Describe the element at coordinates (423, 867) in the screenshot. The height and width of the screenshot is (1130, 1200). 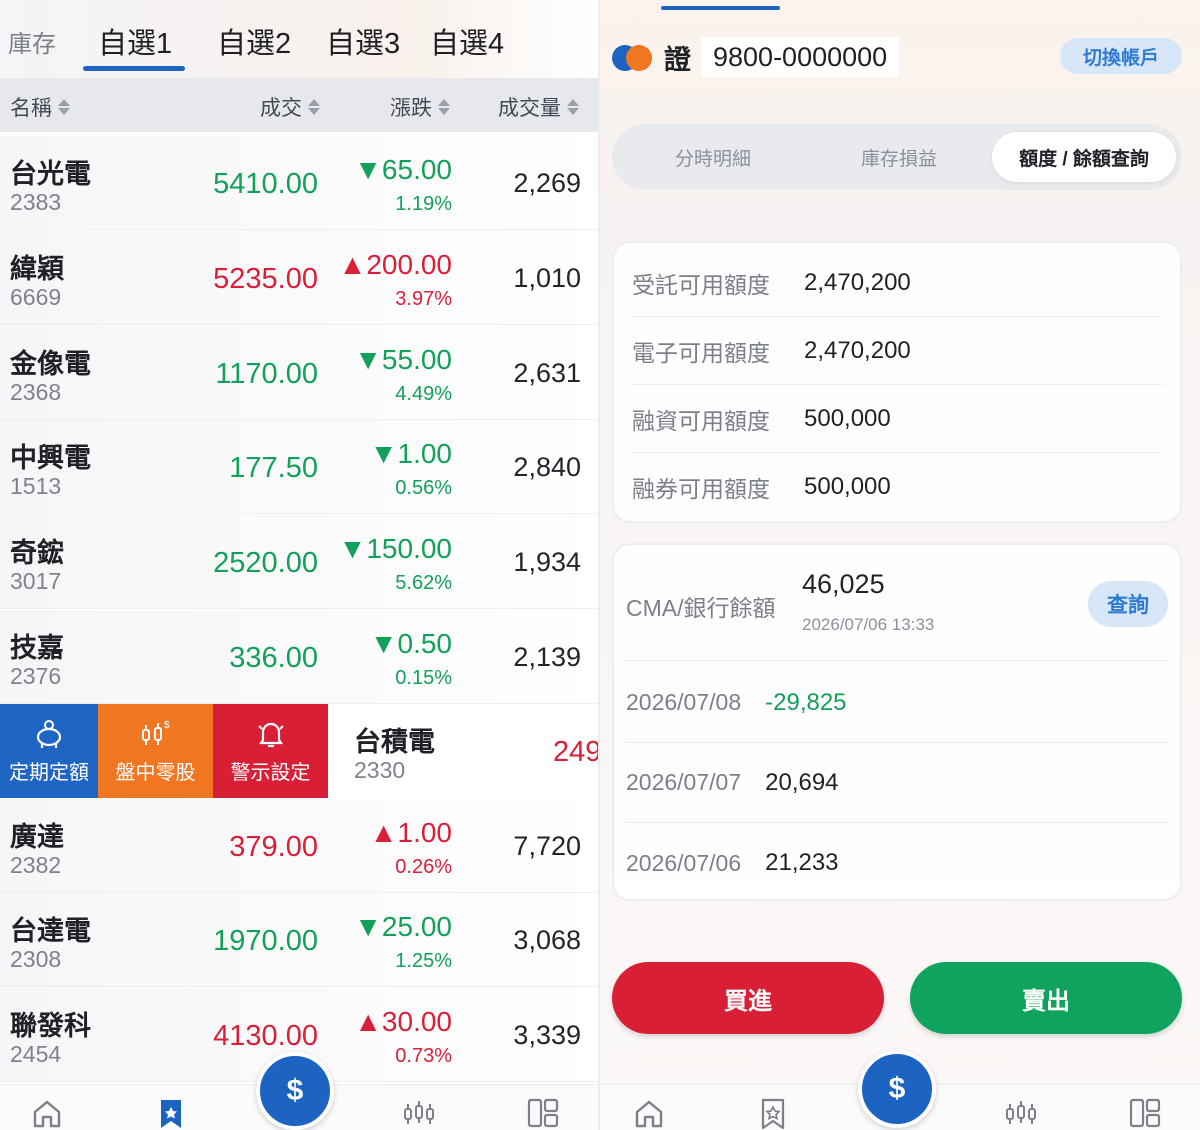
I see `stock-change-percent: 0.26%` at that location.